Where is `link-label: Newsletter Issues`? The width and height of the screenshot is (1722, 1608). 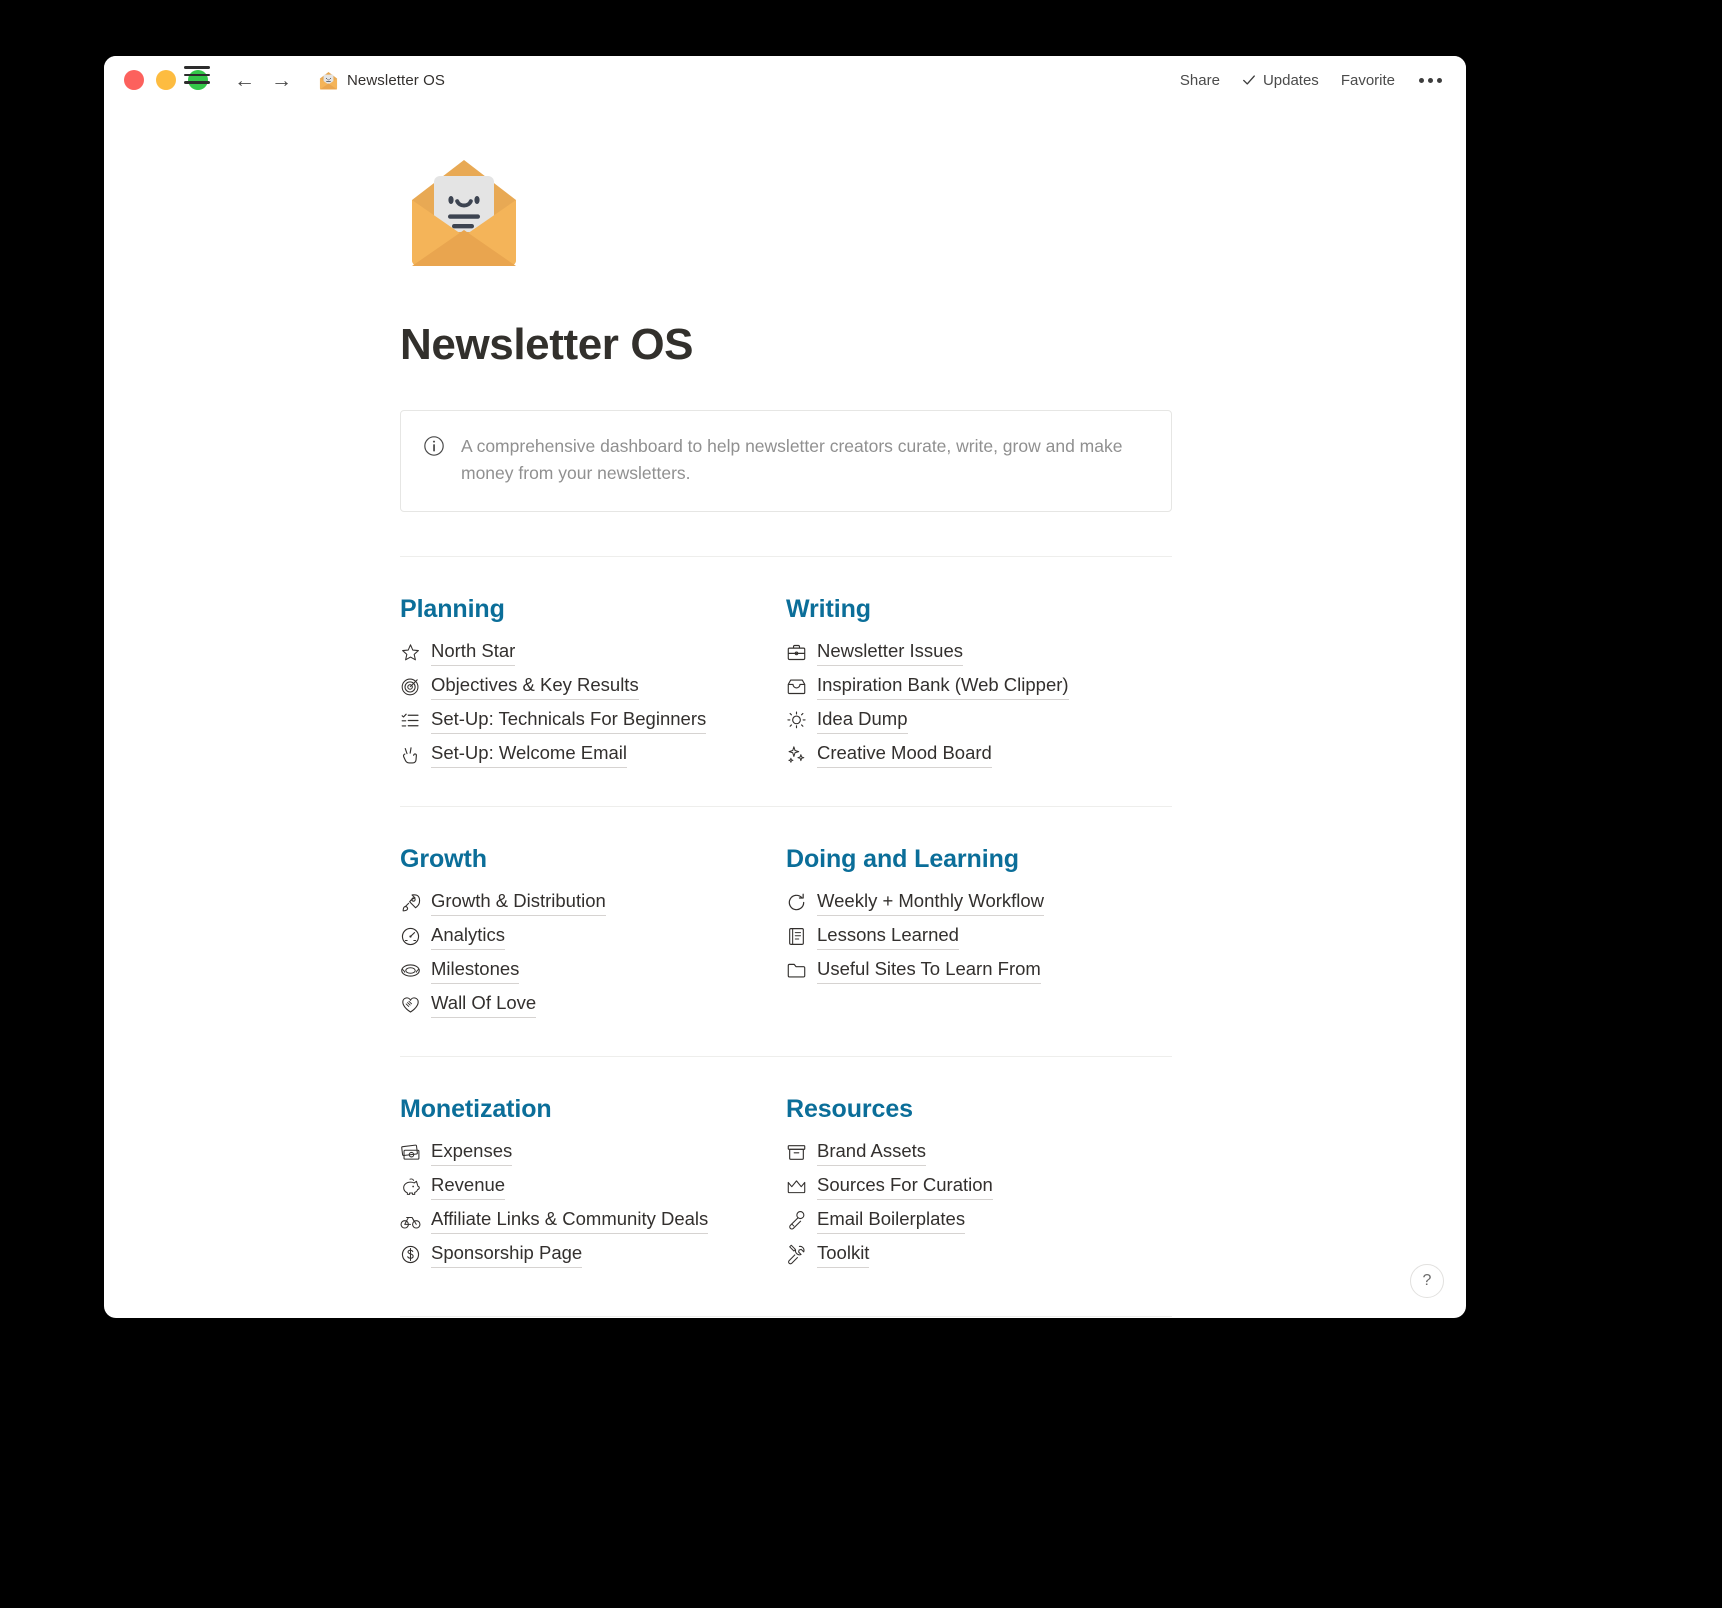 link-label: Newsletter Issues is located at coordinates (890, 653).